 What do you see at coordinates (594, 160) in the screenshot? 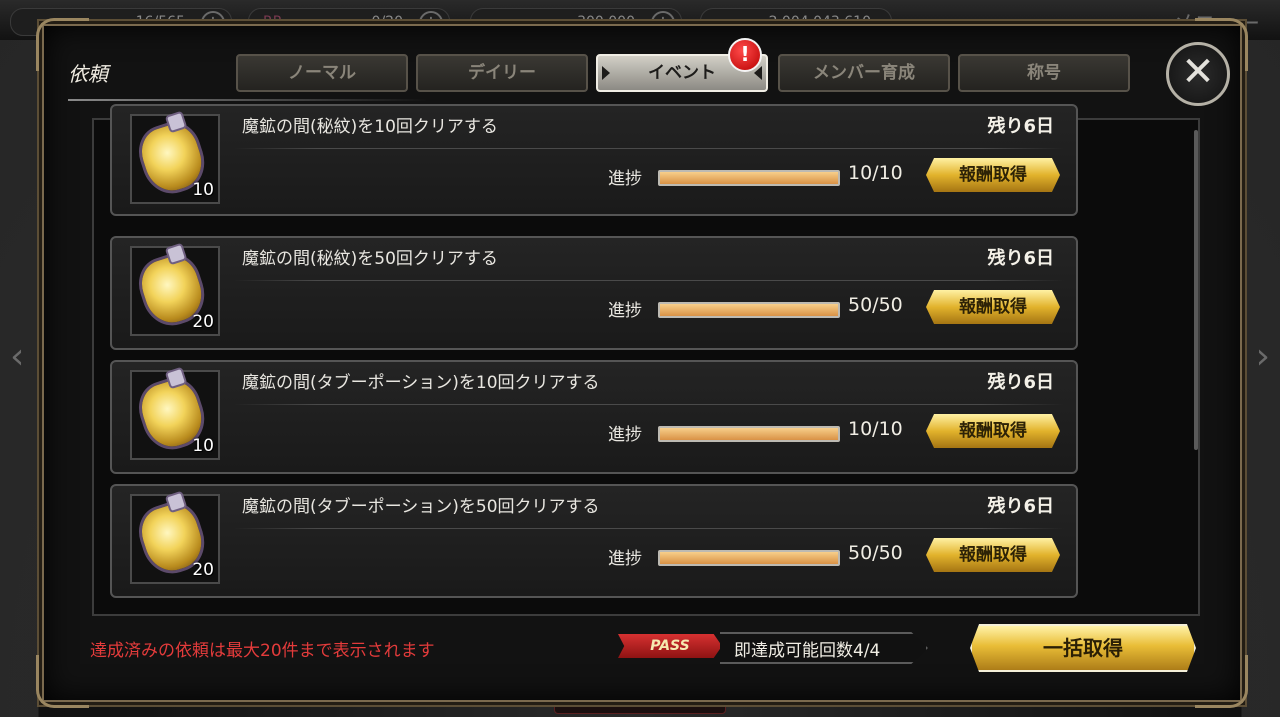
I see `quest-item: 10 魔鉱の間(秘紋)を10回クリアする 残り6日 進捗 10/10 報酬取得` at bounding box center [594, 160].